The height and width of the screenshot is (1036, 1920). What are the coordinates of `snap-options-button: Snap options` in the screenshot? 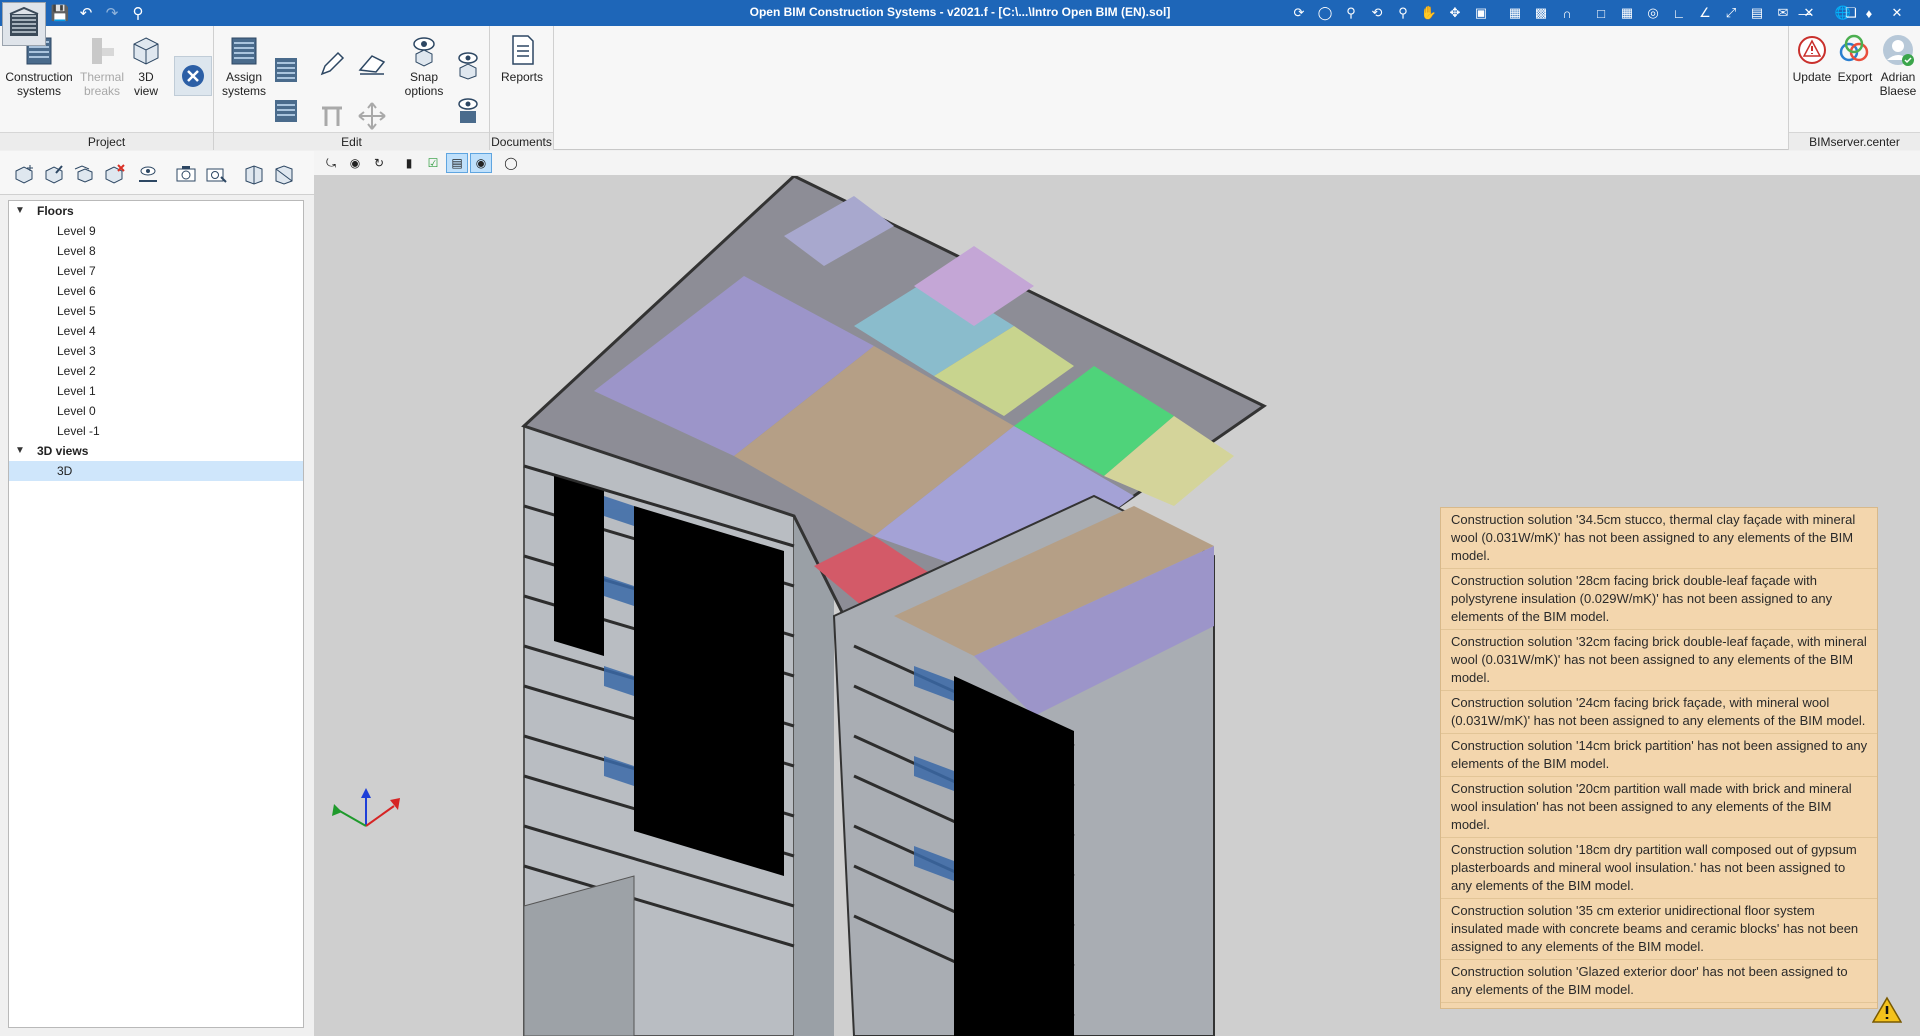 It's located at (424, 65).